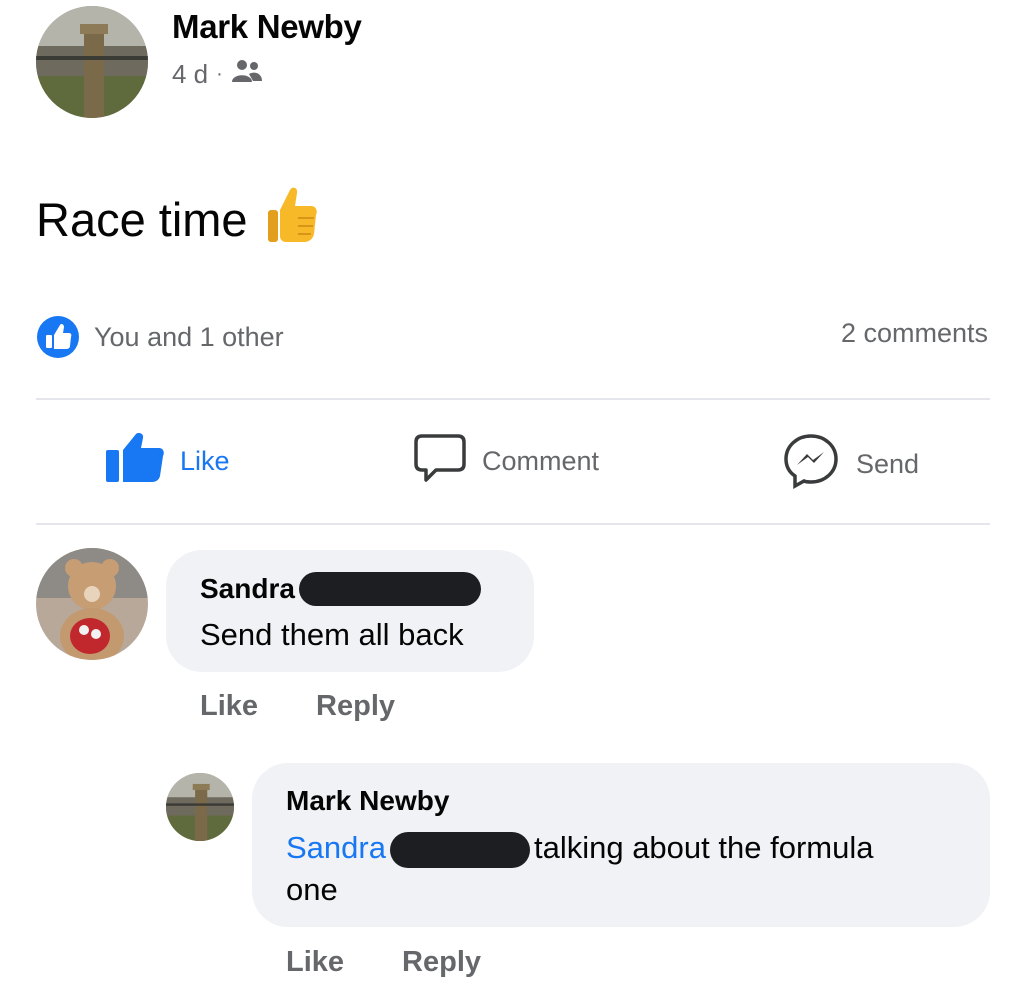  I want to click on post-meta: 4 d ·, so click(217, 74).